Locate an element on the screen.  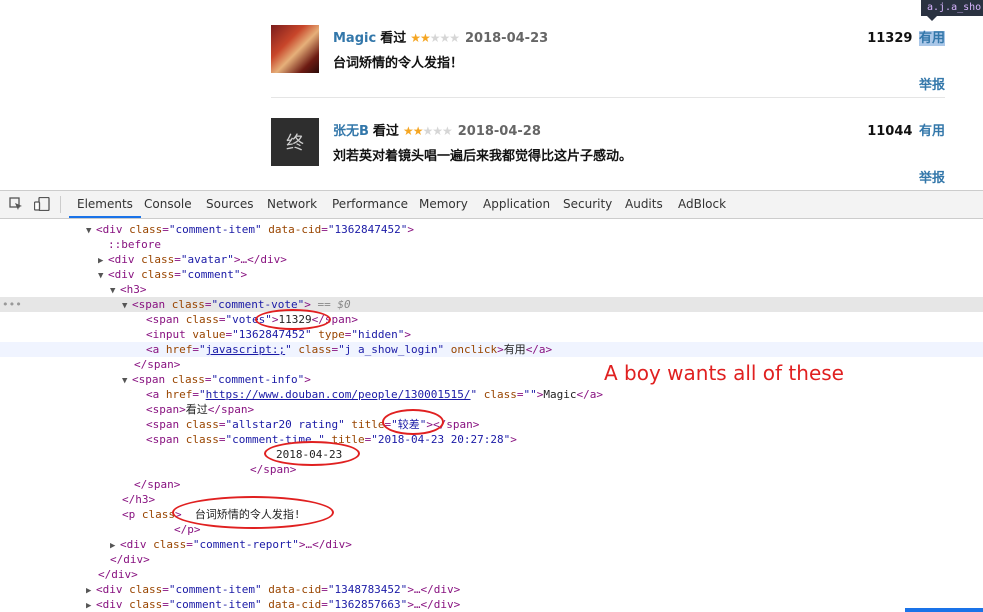
comment-text: 刘若英对着镜头唱一遍后来我都觉得比这片子感动。 is located at coordinates (483, 156).